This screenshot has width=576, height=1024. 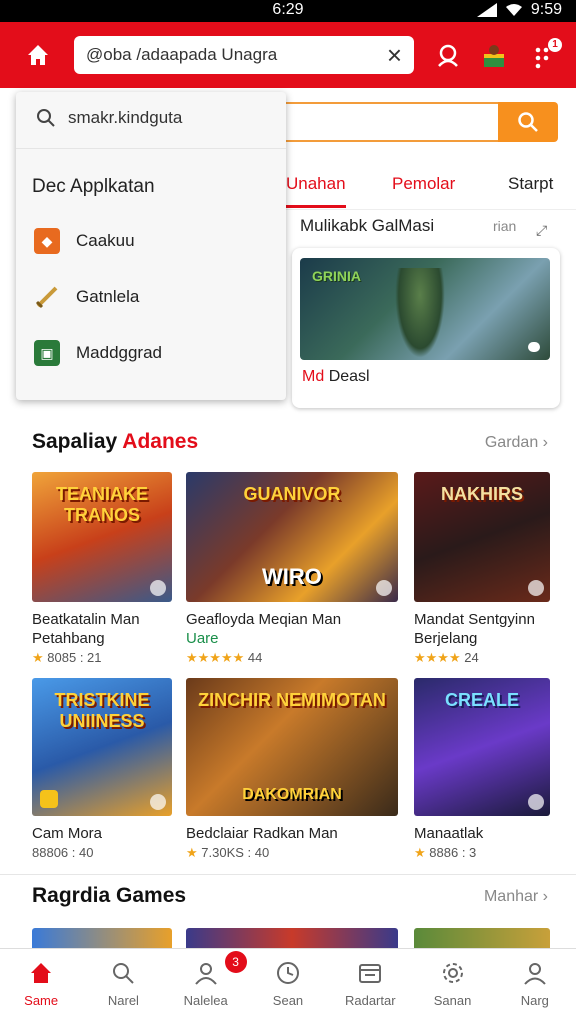 What do you see at coordinates (67, 833) in the screenshot?
I see `game-title: Cam Mora` at bounding box center [67, 833].